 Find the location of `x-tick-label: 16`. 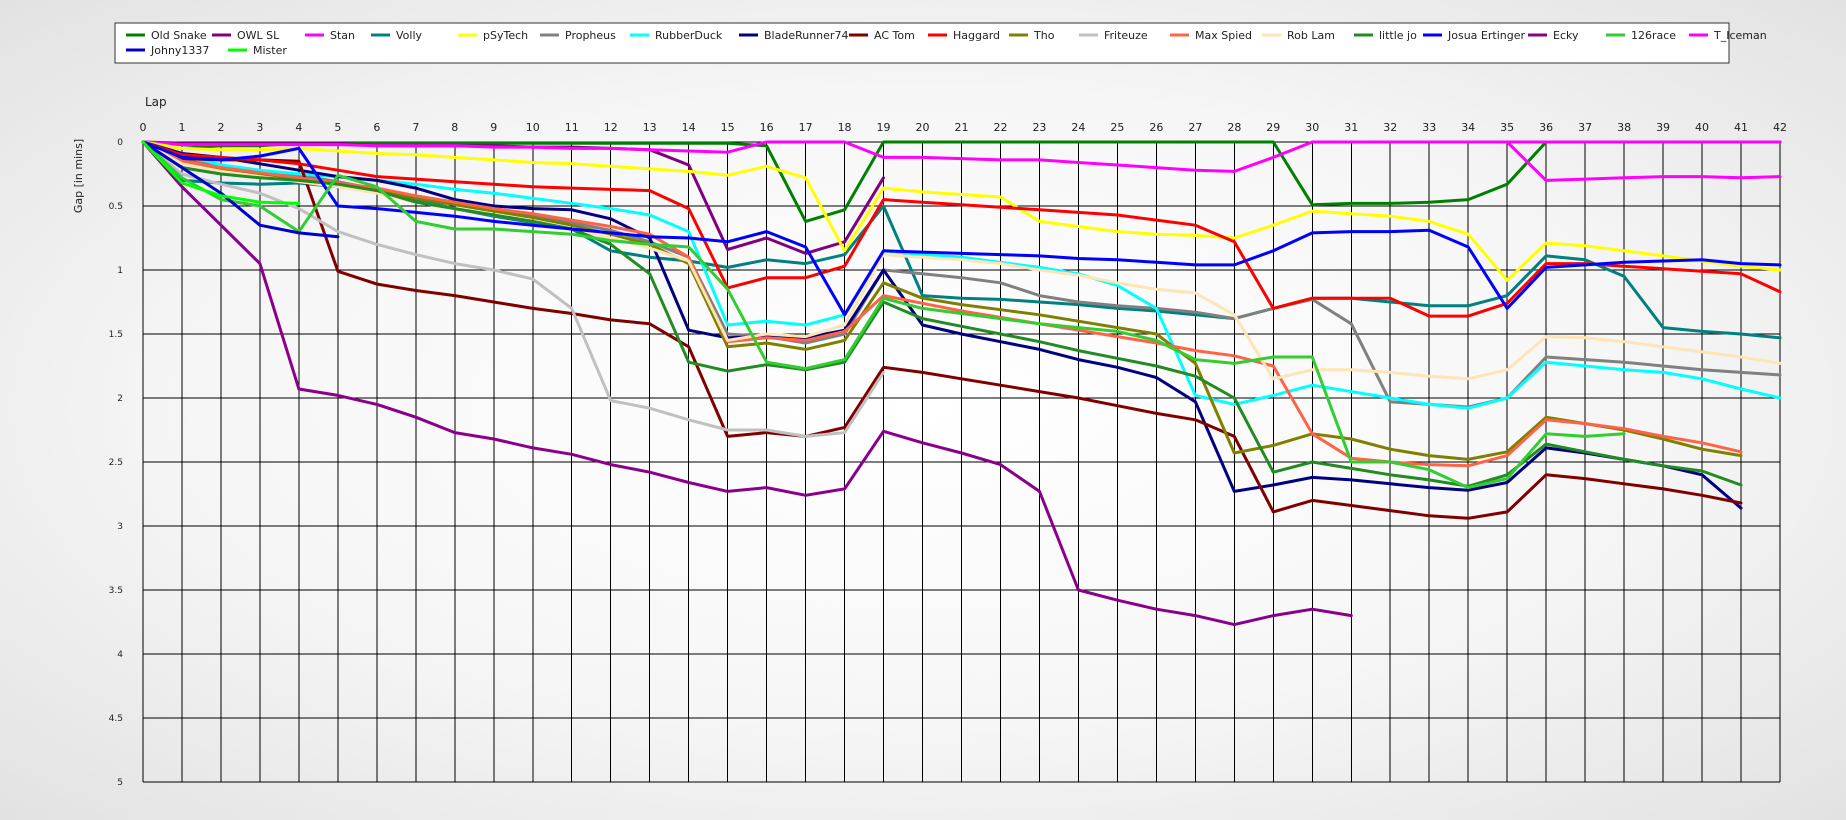

x-tick-label: 16 is located at coordinates (767, 127).